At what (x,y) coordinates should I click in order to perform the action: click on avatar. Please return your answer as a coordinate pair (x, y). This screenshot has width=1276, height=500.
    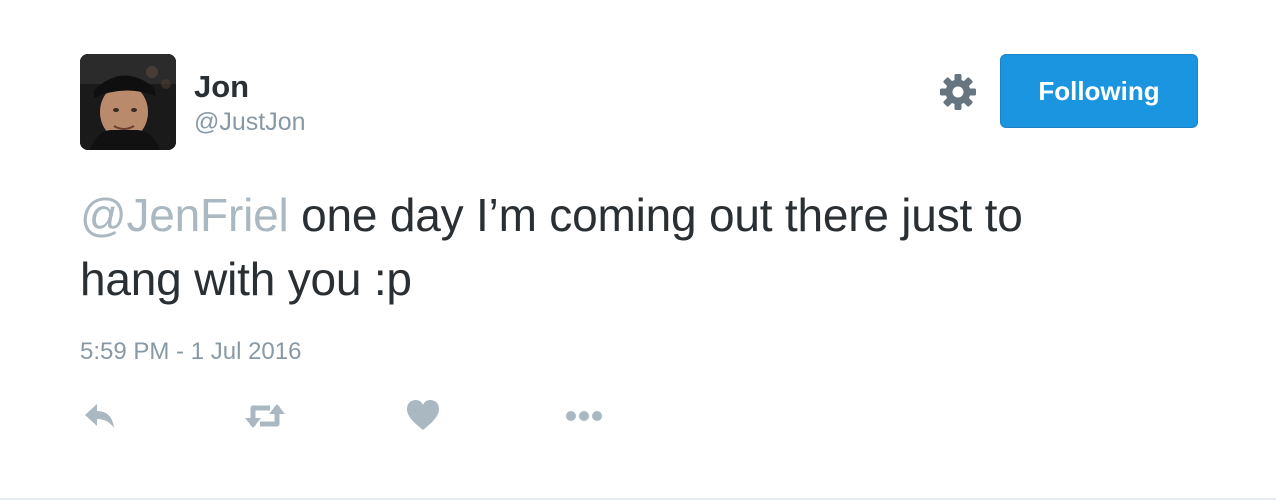
    Looking at the image, I should click on (128, 102).